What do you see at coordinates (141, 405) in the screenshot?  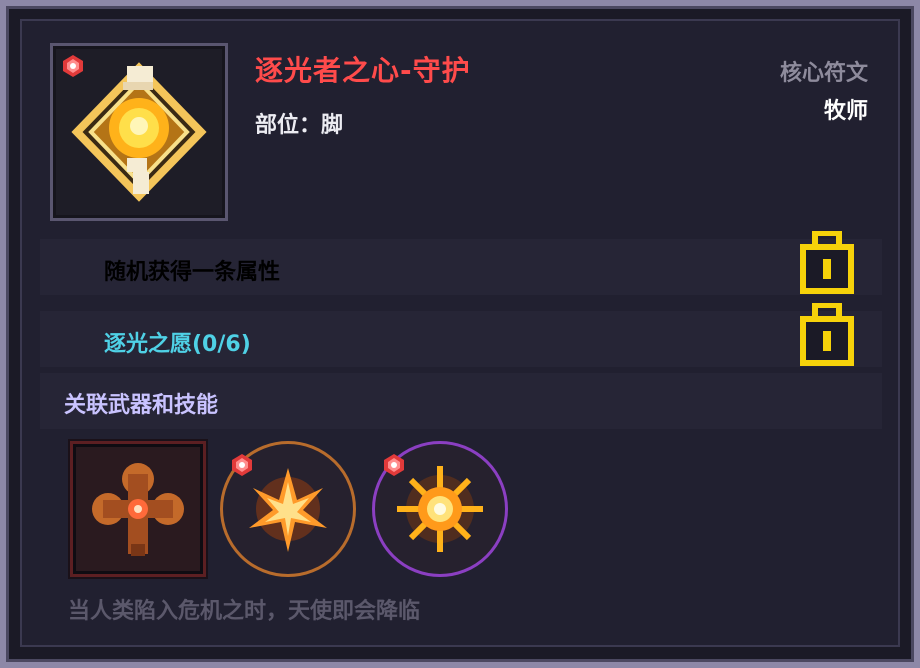 I see `related-section-title: 关联武器和技能` at bounding box center [141, 405].